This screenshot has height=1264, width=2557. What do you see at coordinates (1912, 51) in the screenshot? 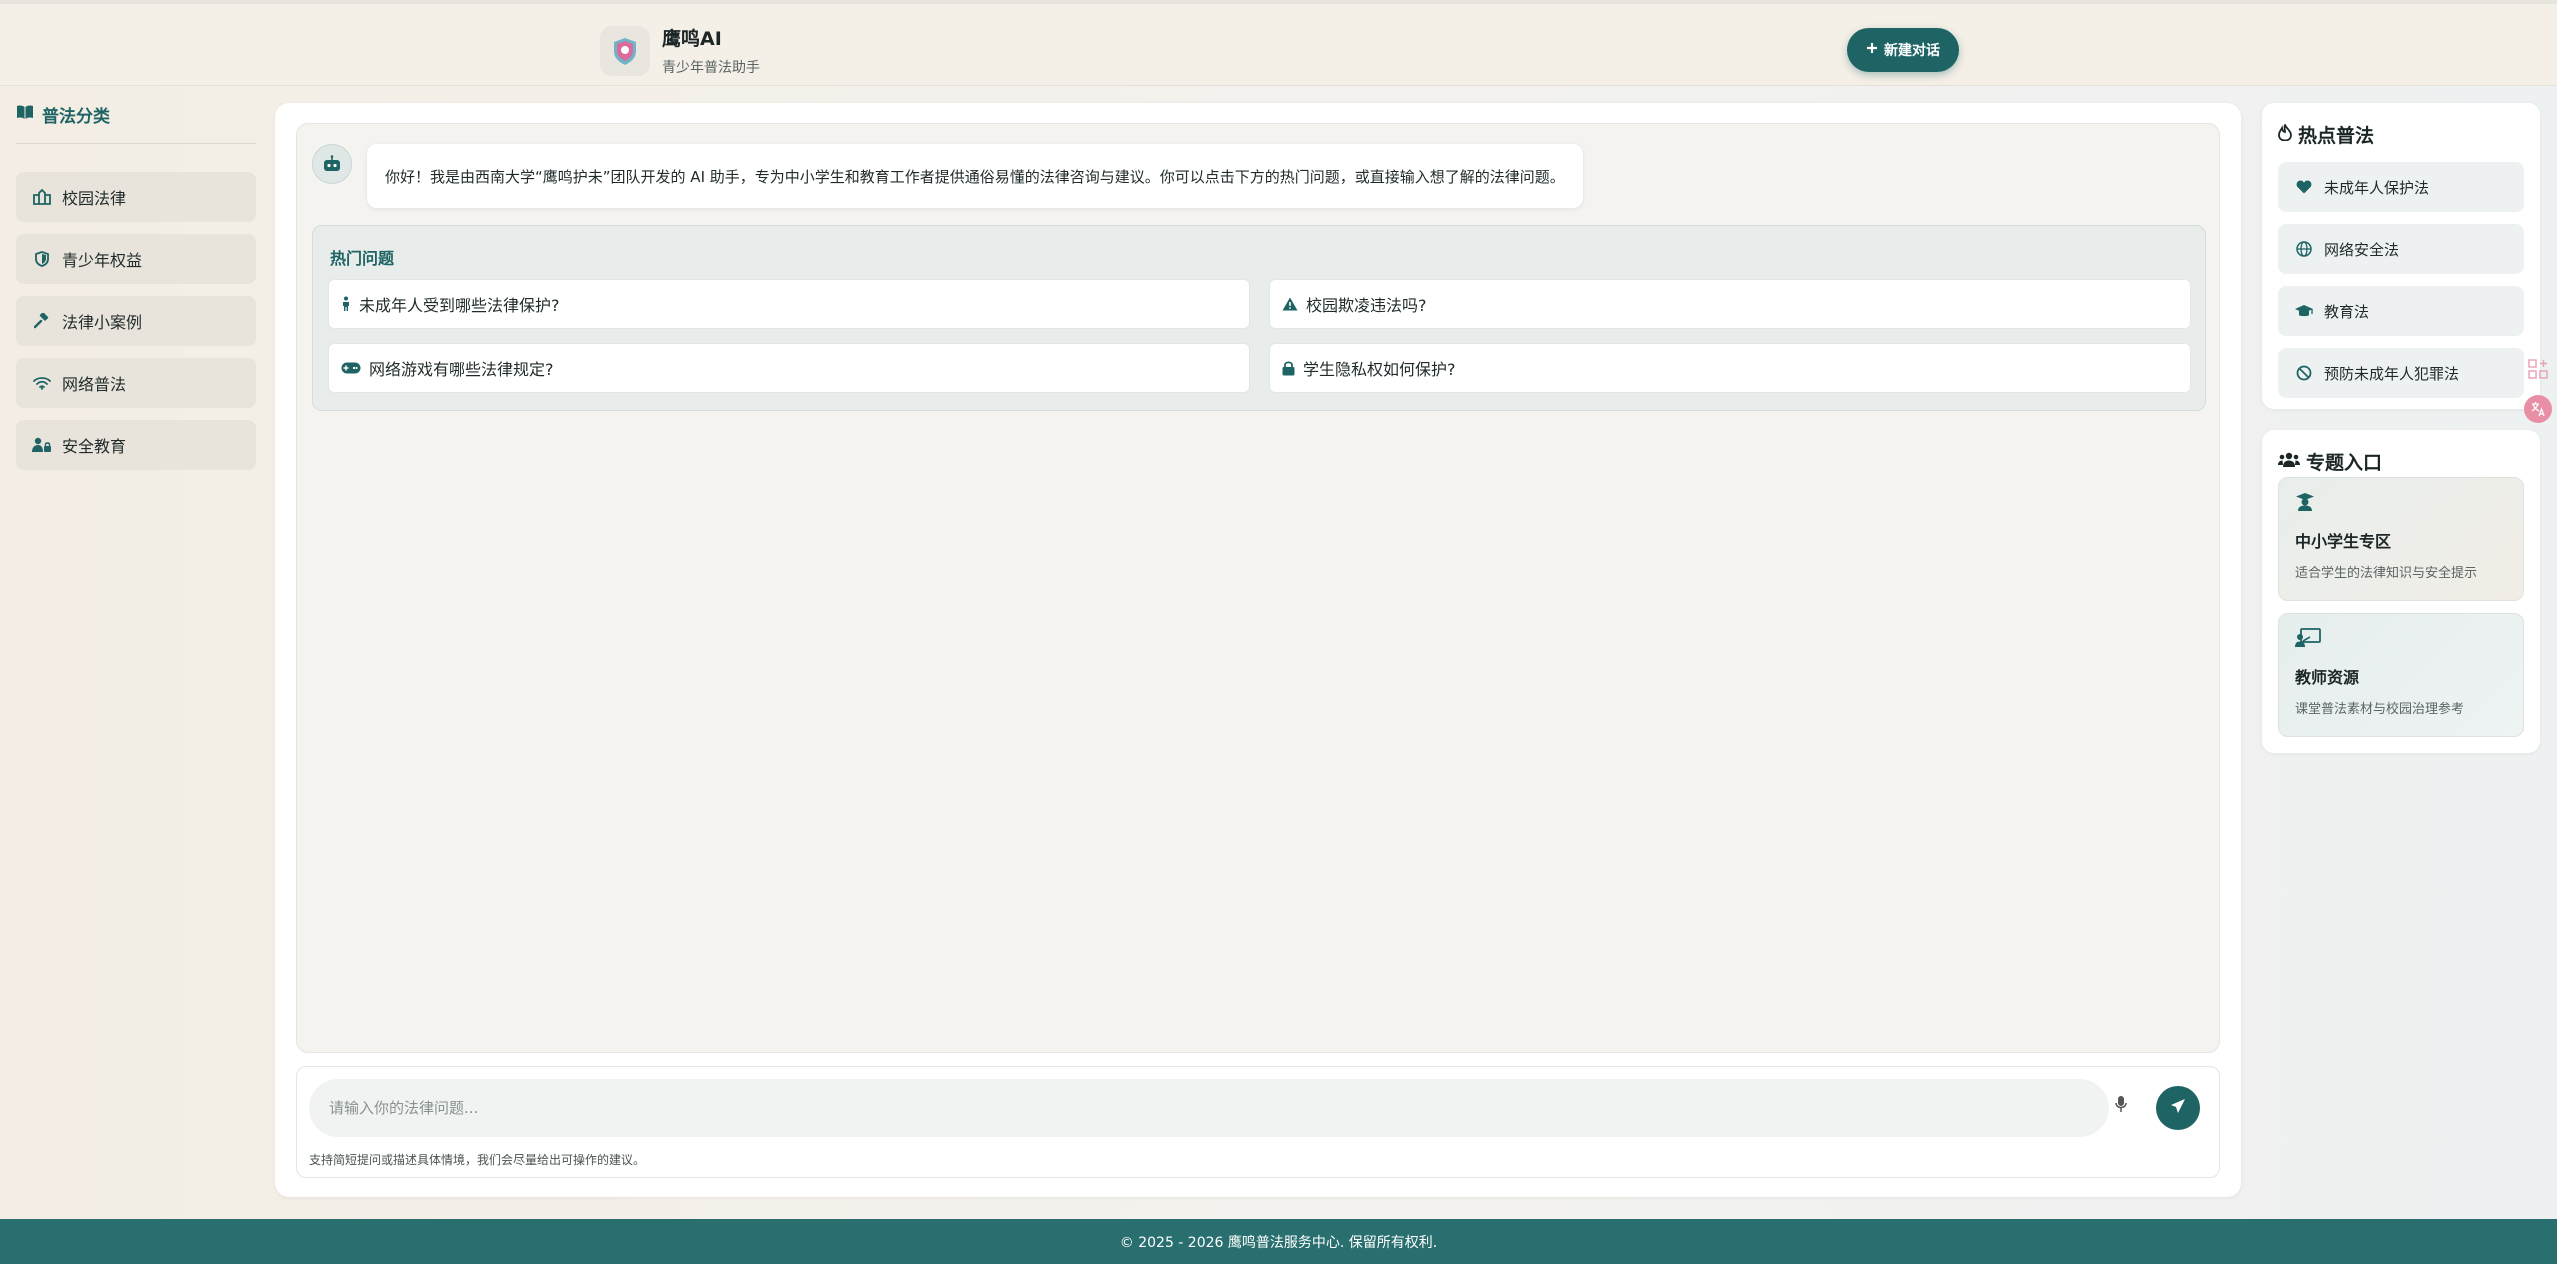
I see `new-chat-label: 新建对话` at bounding box center [1912, 51].